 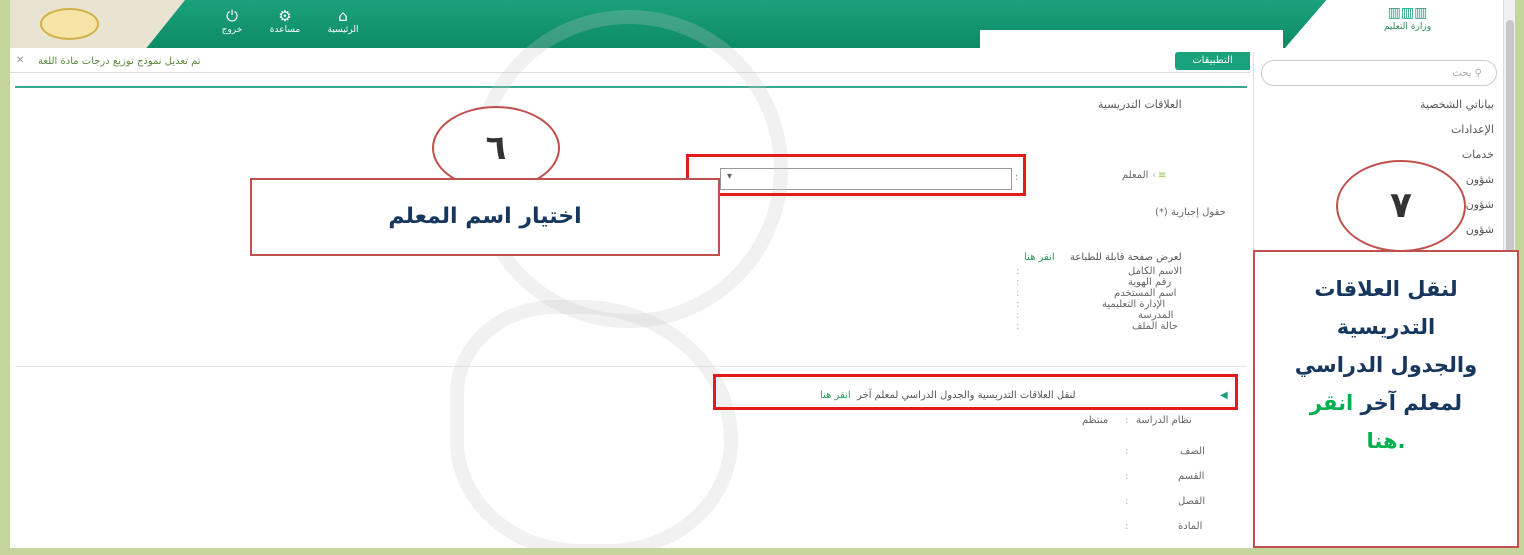 I want to click on logout-button: ⏻ خروج, so click(x=232, y=21).